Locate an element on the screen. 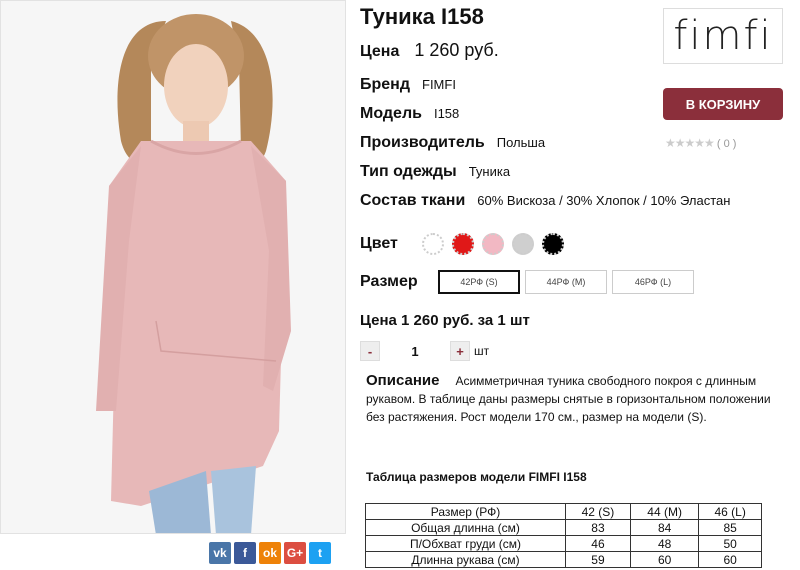 This screenshot has width=800, height=570. price-per-unit: Цена 1 260 руб. за 1 шт is located at coordinates (445, 320).